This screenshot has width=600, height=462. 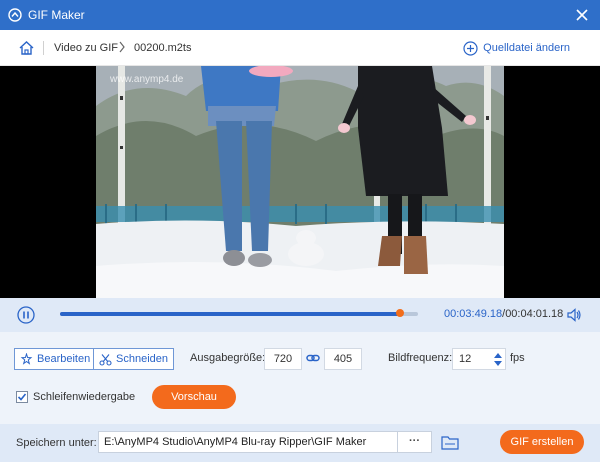 I want to click on loop-checkbox-box, so click(x=22, y=397).